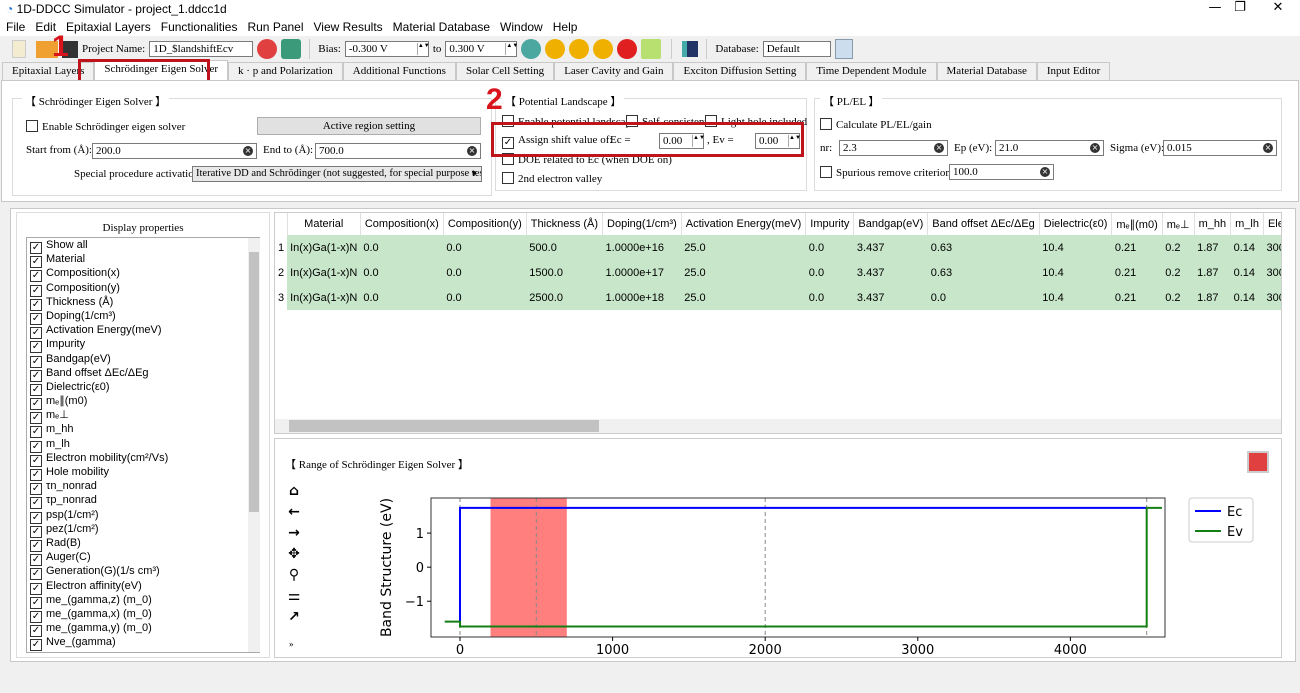 The width and height of the screenshot is (1300, 693). Describe the element at coordinates (564, 247) in the screenshot. I see `table-cell: 500.0` at that location.